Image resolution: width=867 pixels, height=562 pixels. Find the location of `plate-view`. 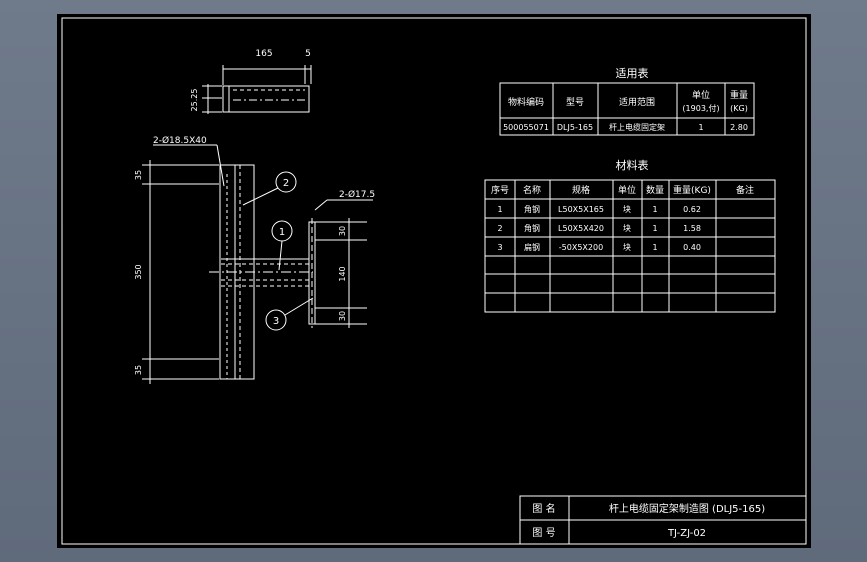

plate-view is located at coordinates (340, 263).